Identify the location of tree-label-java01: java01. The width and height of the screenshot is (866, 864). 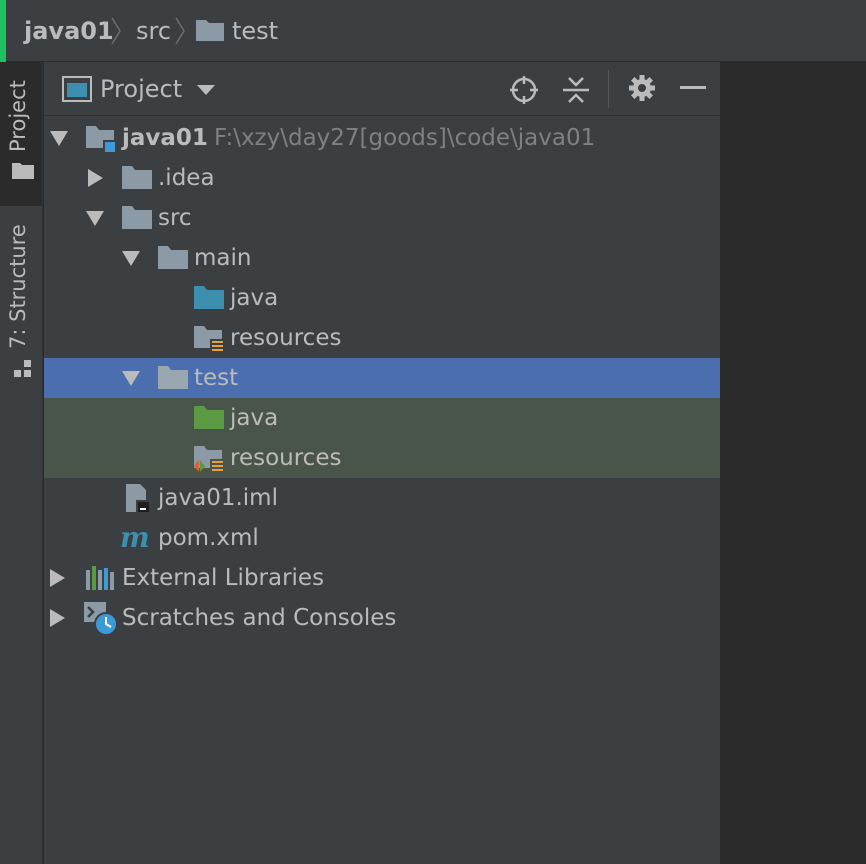
(165, 138).